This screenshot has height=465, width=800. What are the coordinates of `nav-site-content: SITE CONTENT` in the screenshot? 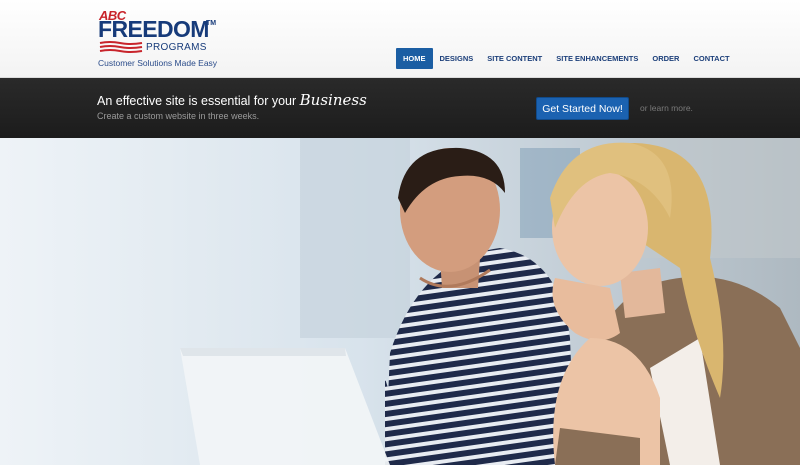 It's located at (514, 58).